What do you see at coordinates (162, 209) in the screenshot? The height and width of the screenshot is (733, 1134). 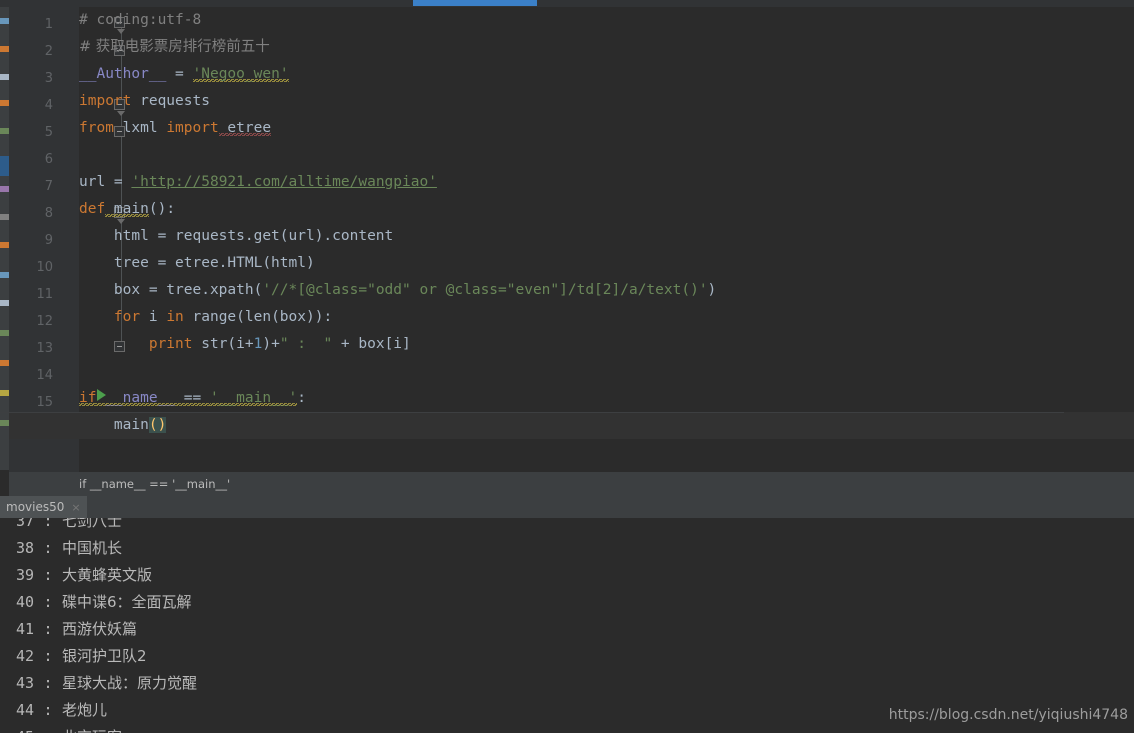 I see `punctuation-token: ():` at bounding box center [162, 209].